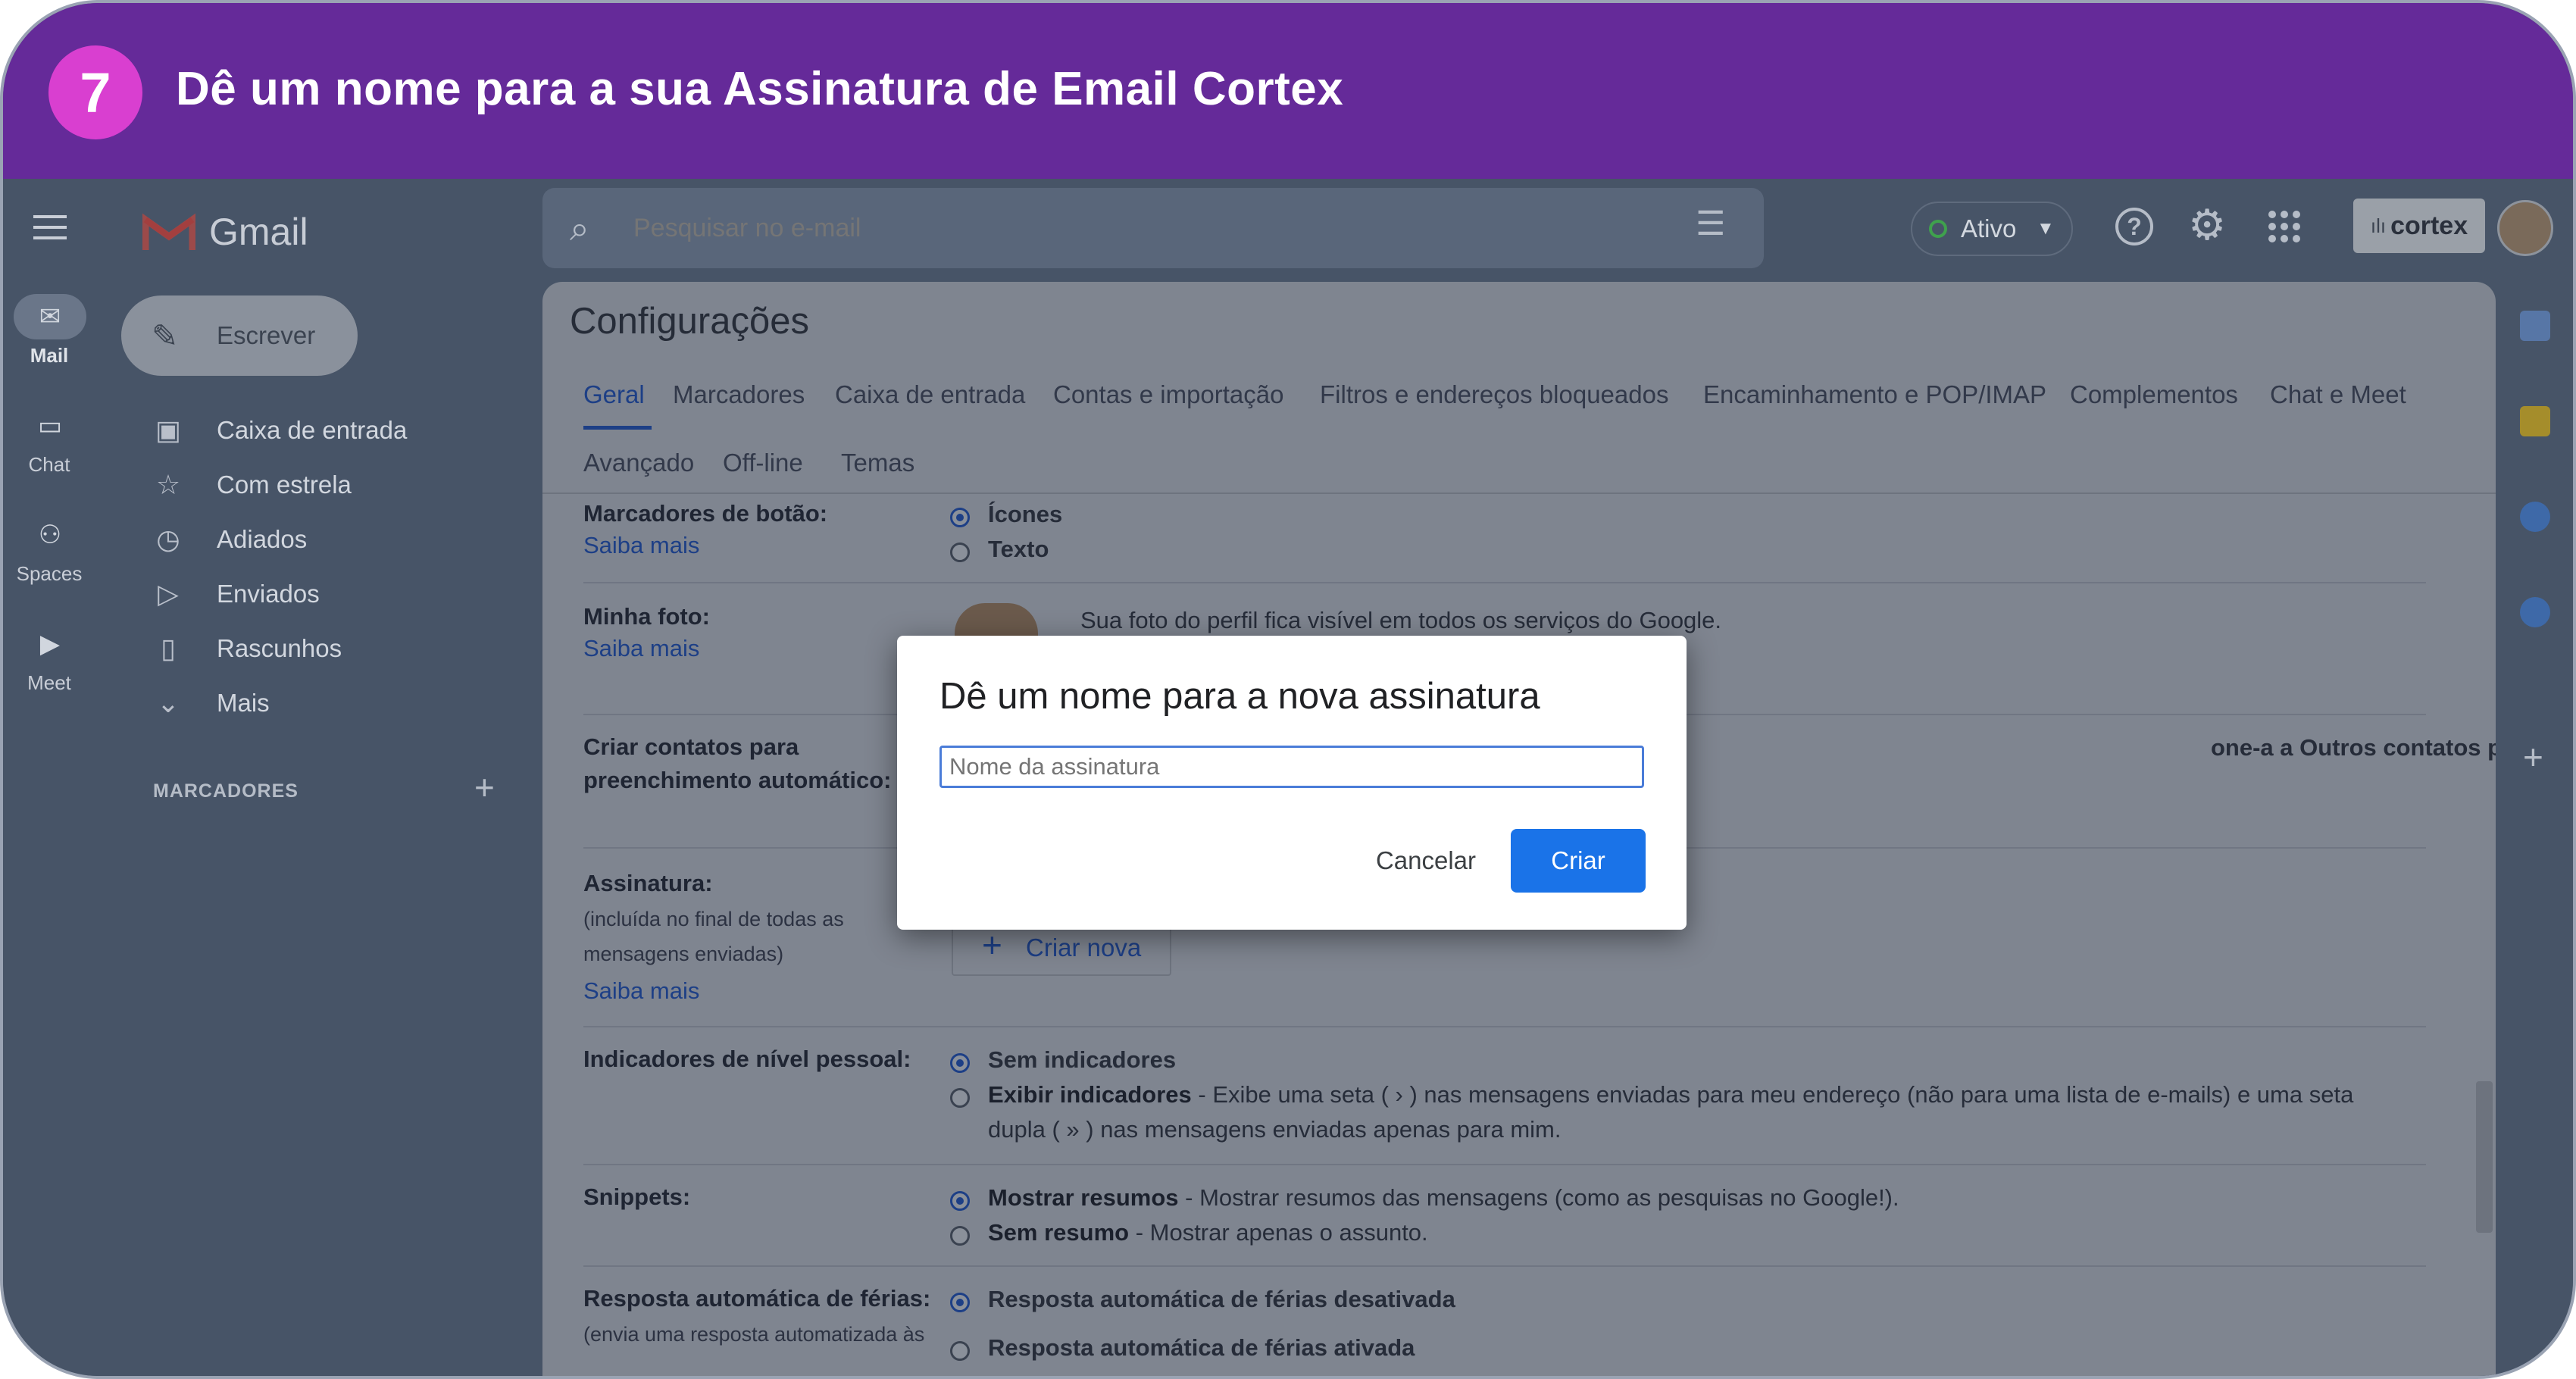 The image size is (2576, 1379). What do you see at coordinates (739, 394) in the screenshot?
I see `tab-labels: Marcadores` at bounding box center [739, 394].